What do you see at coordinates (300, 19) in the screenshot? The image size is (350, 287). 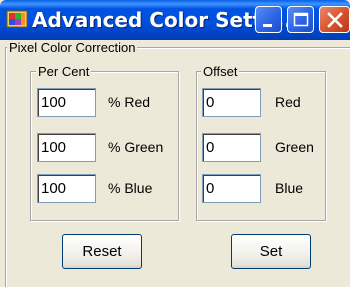 I see `maximize-button` at bounding box center [300, 19].